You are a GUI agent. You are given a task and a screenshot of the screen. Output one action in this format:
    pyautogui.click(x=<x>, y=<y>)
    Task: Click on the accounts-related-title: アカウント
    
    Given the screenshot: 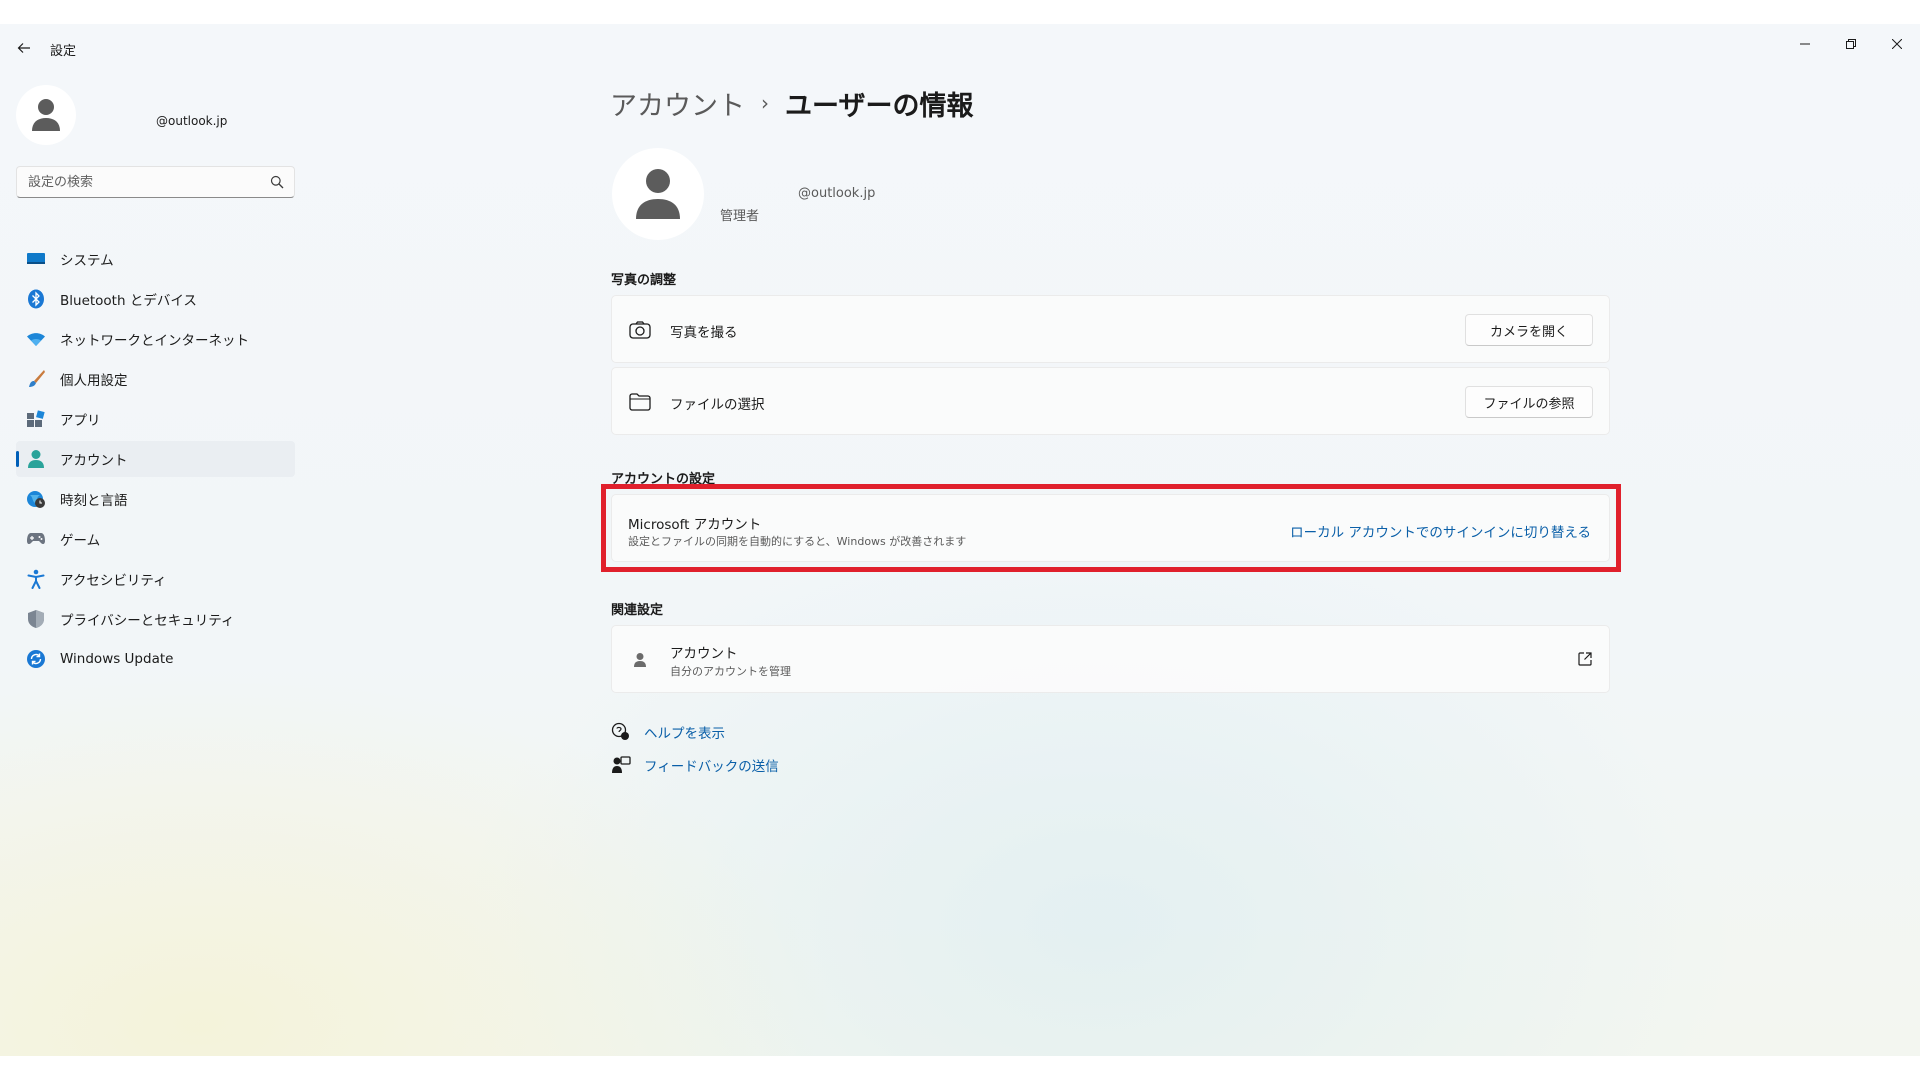 What is the action you would take?
    pyautogui.click(x=704, y=654)
    